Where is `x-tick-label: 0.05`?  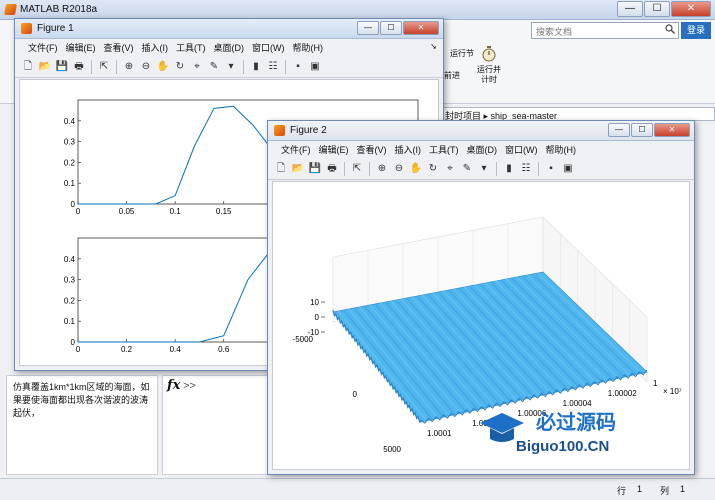 x-tick-label: 0.05 is located at coordinates (127, 211).